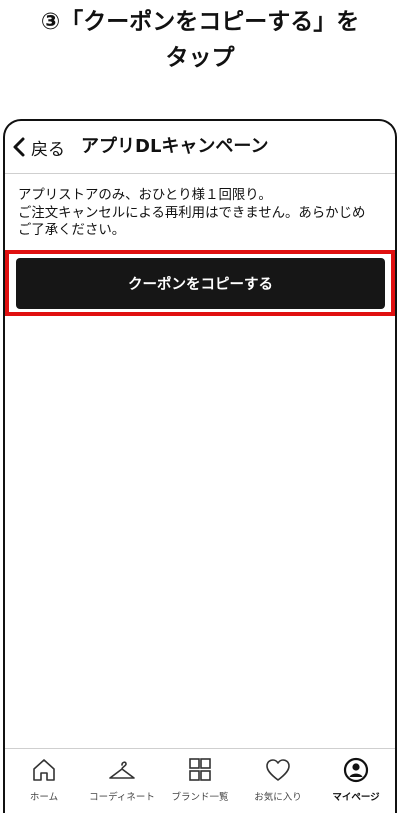 The height and width of the screenshot is (813, 400). Describe the element at coordinates (200, 58) in the screenshot. I see `instruction-line-2: タップ` at that location.